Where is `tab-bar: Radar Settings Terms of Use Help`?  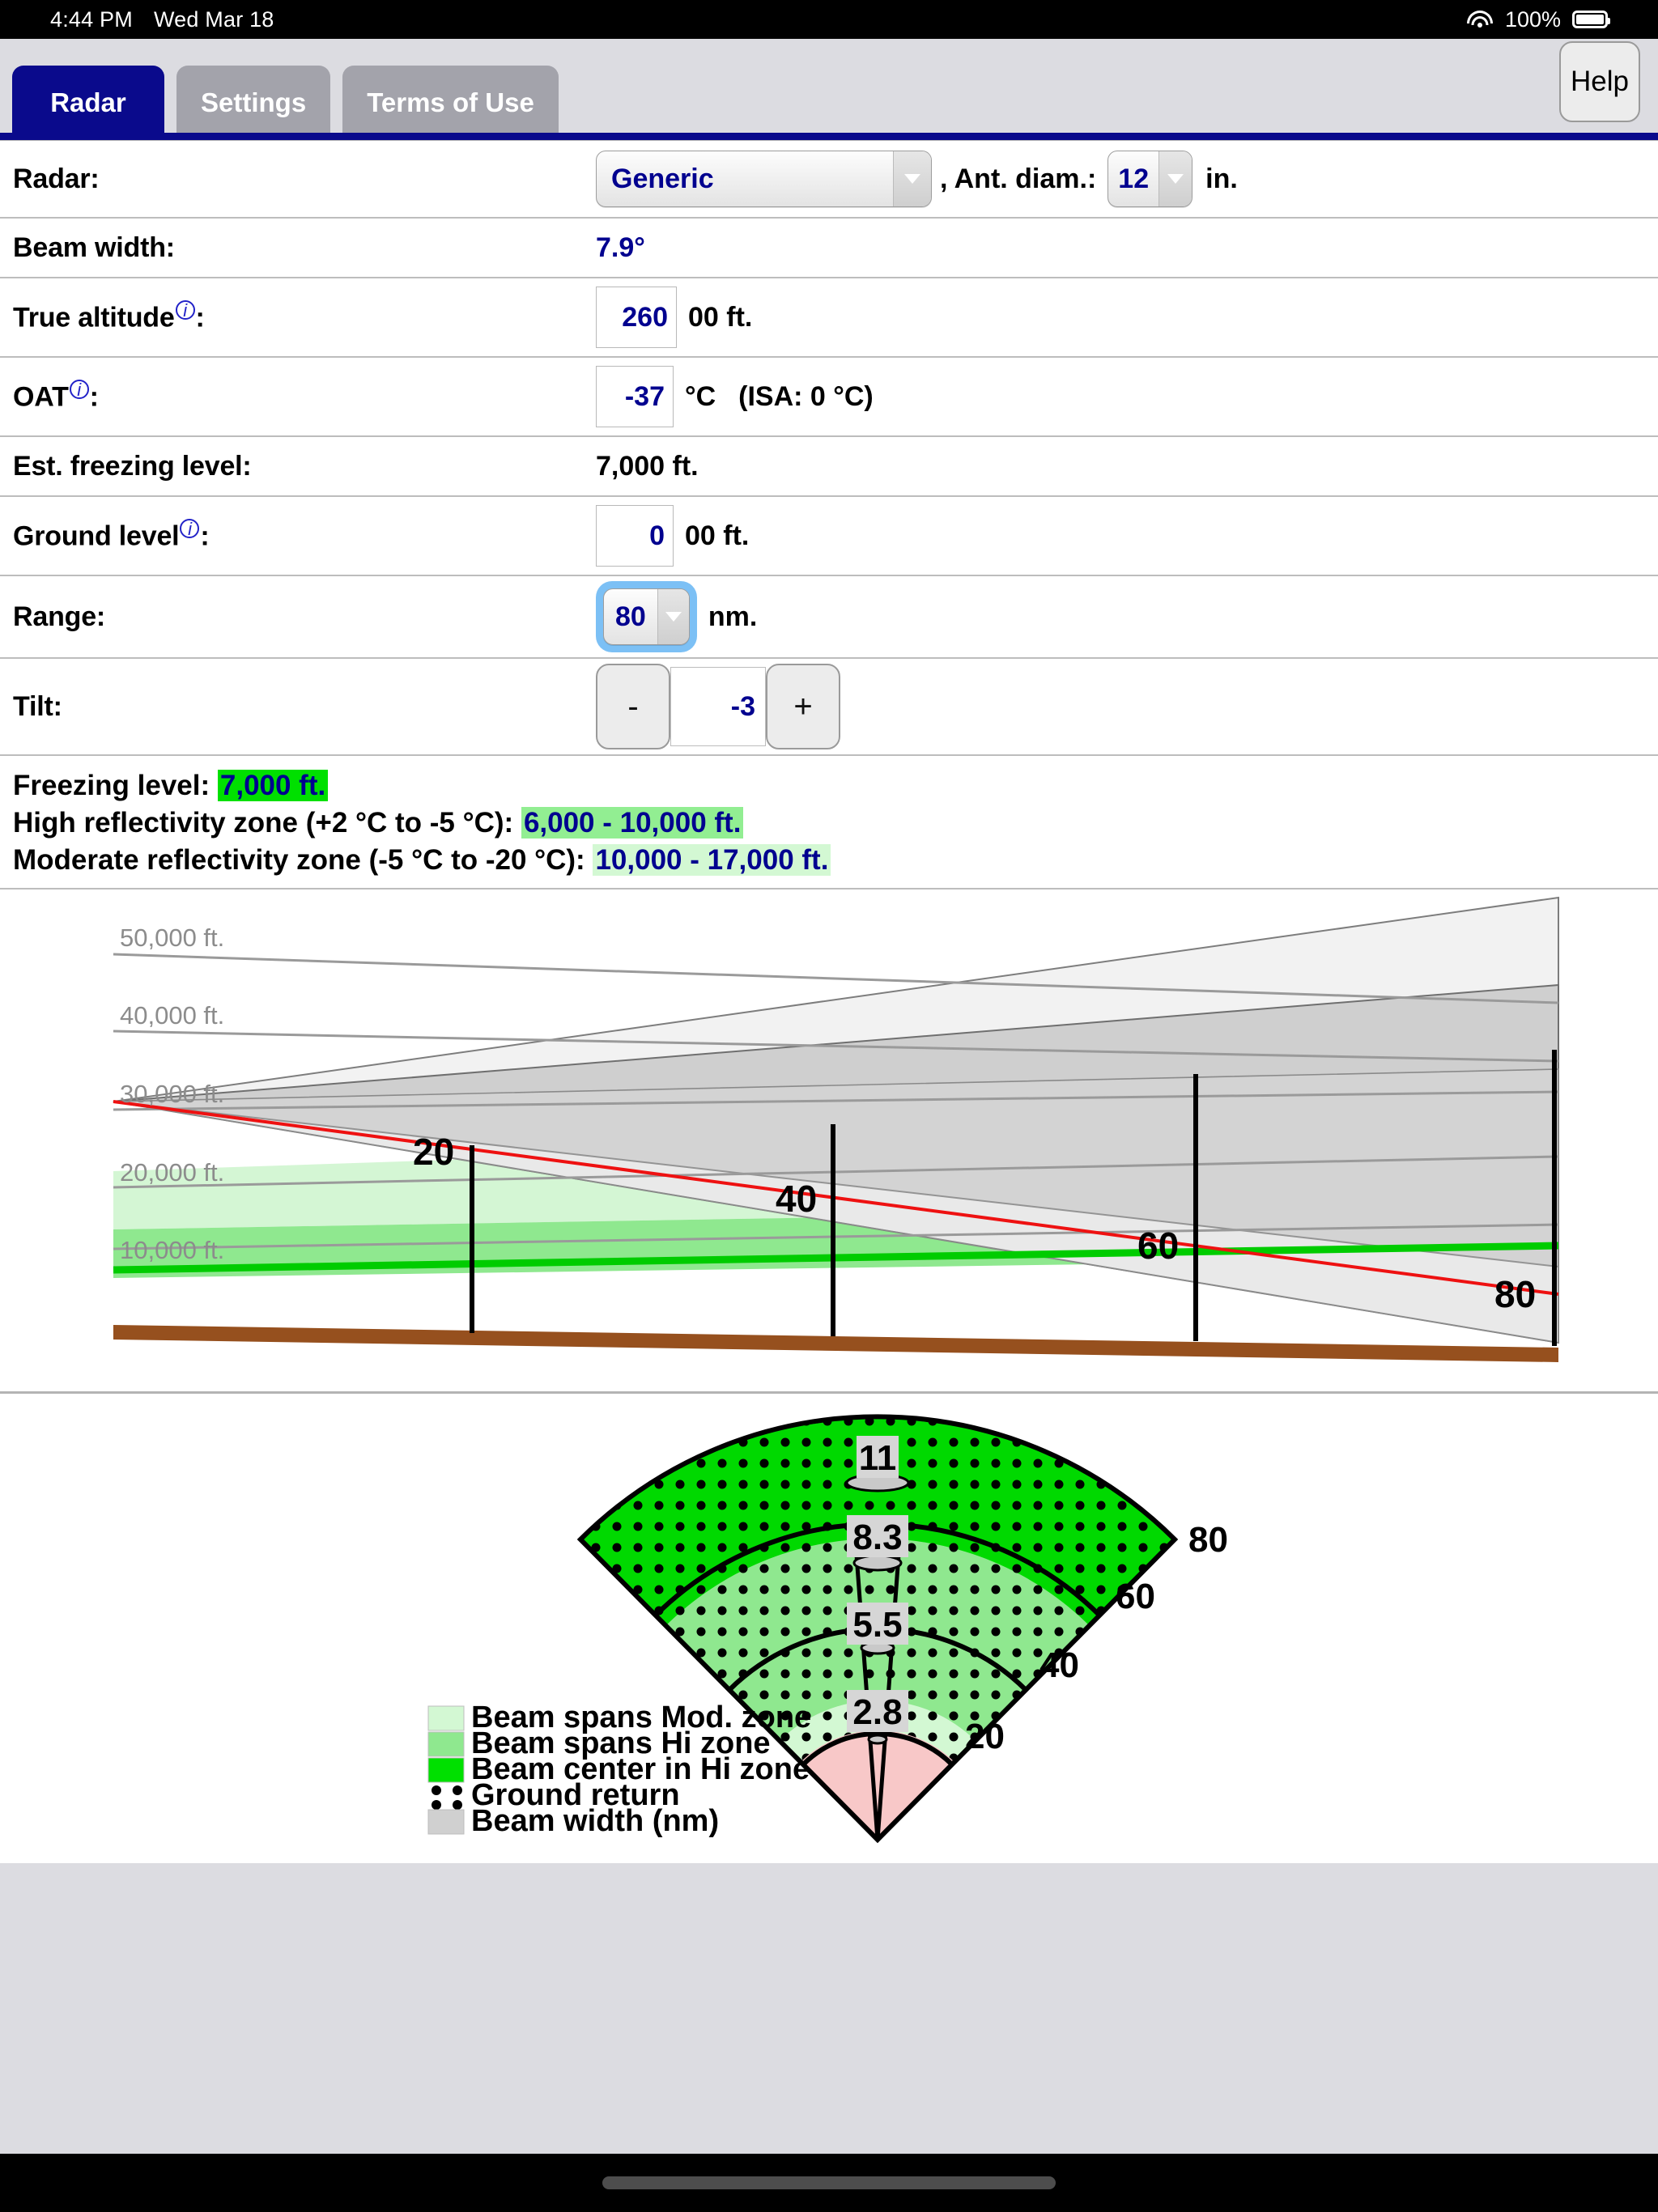 tab-bar: Radar Settings Terms of Use Help is located at coordinates (829, 89).